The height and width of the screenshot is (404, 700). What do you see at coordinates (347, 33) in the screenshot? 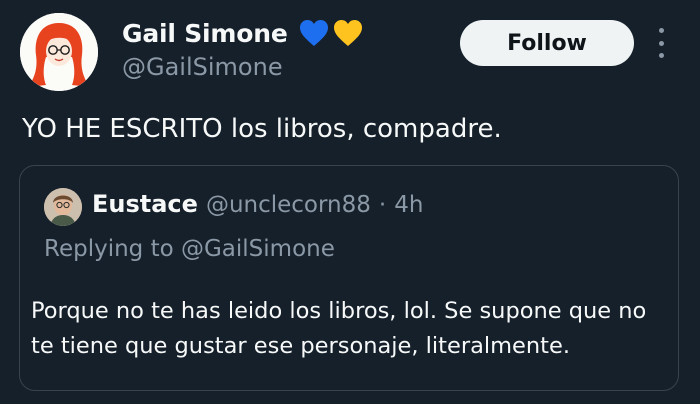
I see `yellow-heart-icon` at bounding box center [347, 33].